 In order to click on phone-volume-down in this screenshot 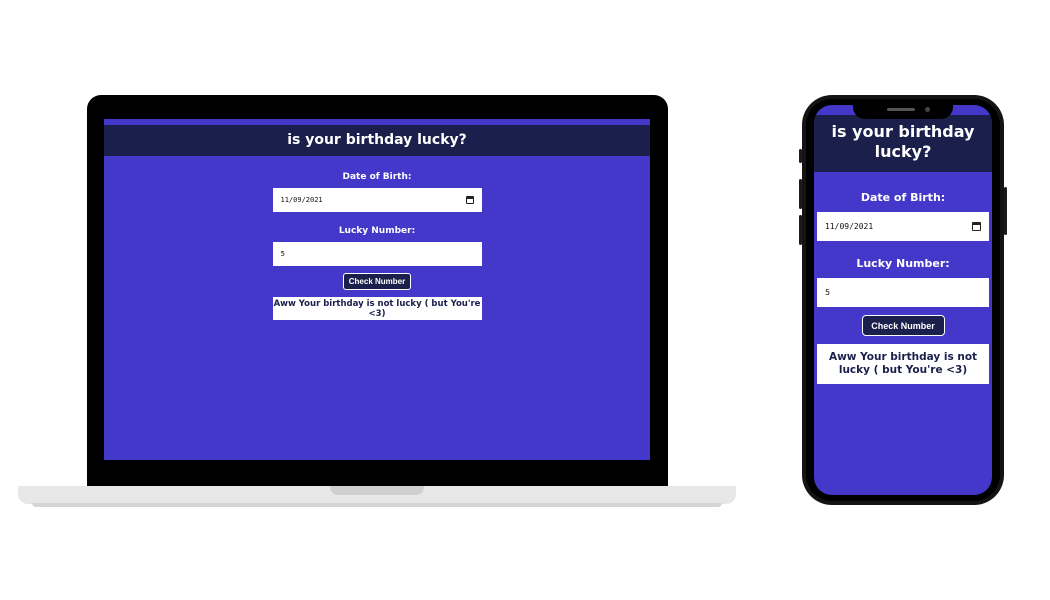, I will do `click(800, 230)`.